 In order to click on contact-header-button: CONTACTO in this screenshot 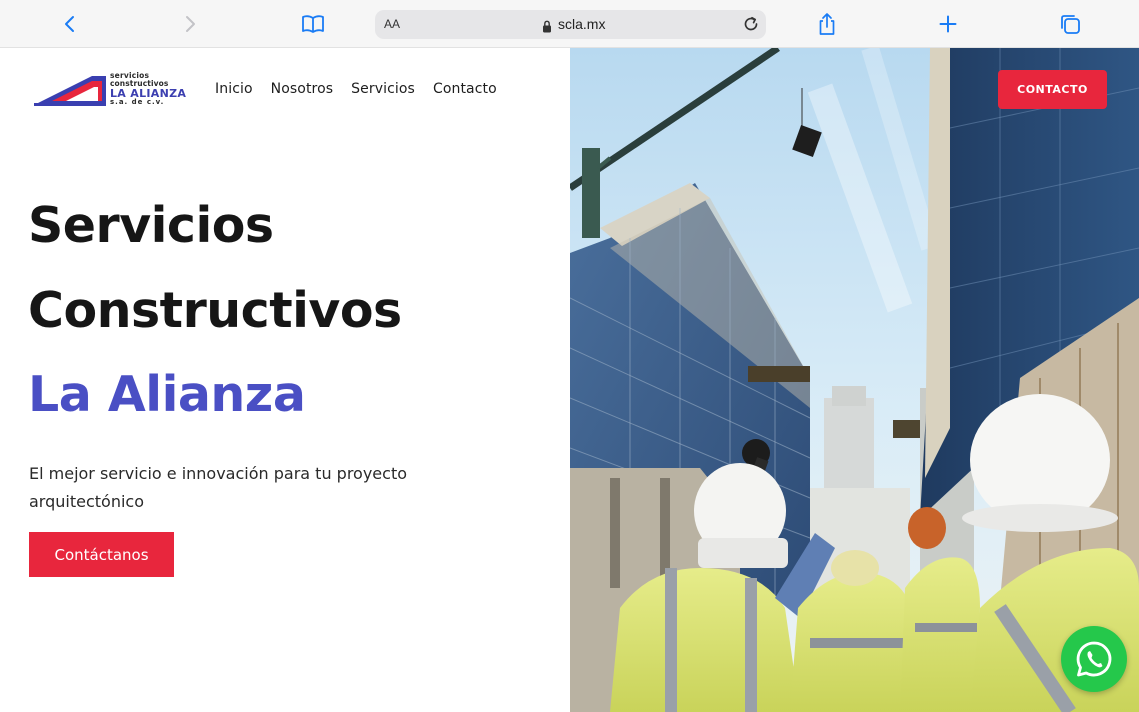, I will do `click(1052, 89)`.